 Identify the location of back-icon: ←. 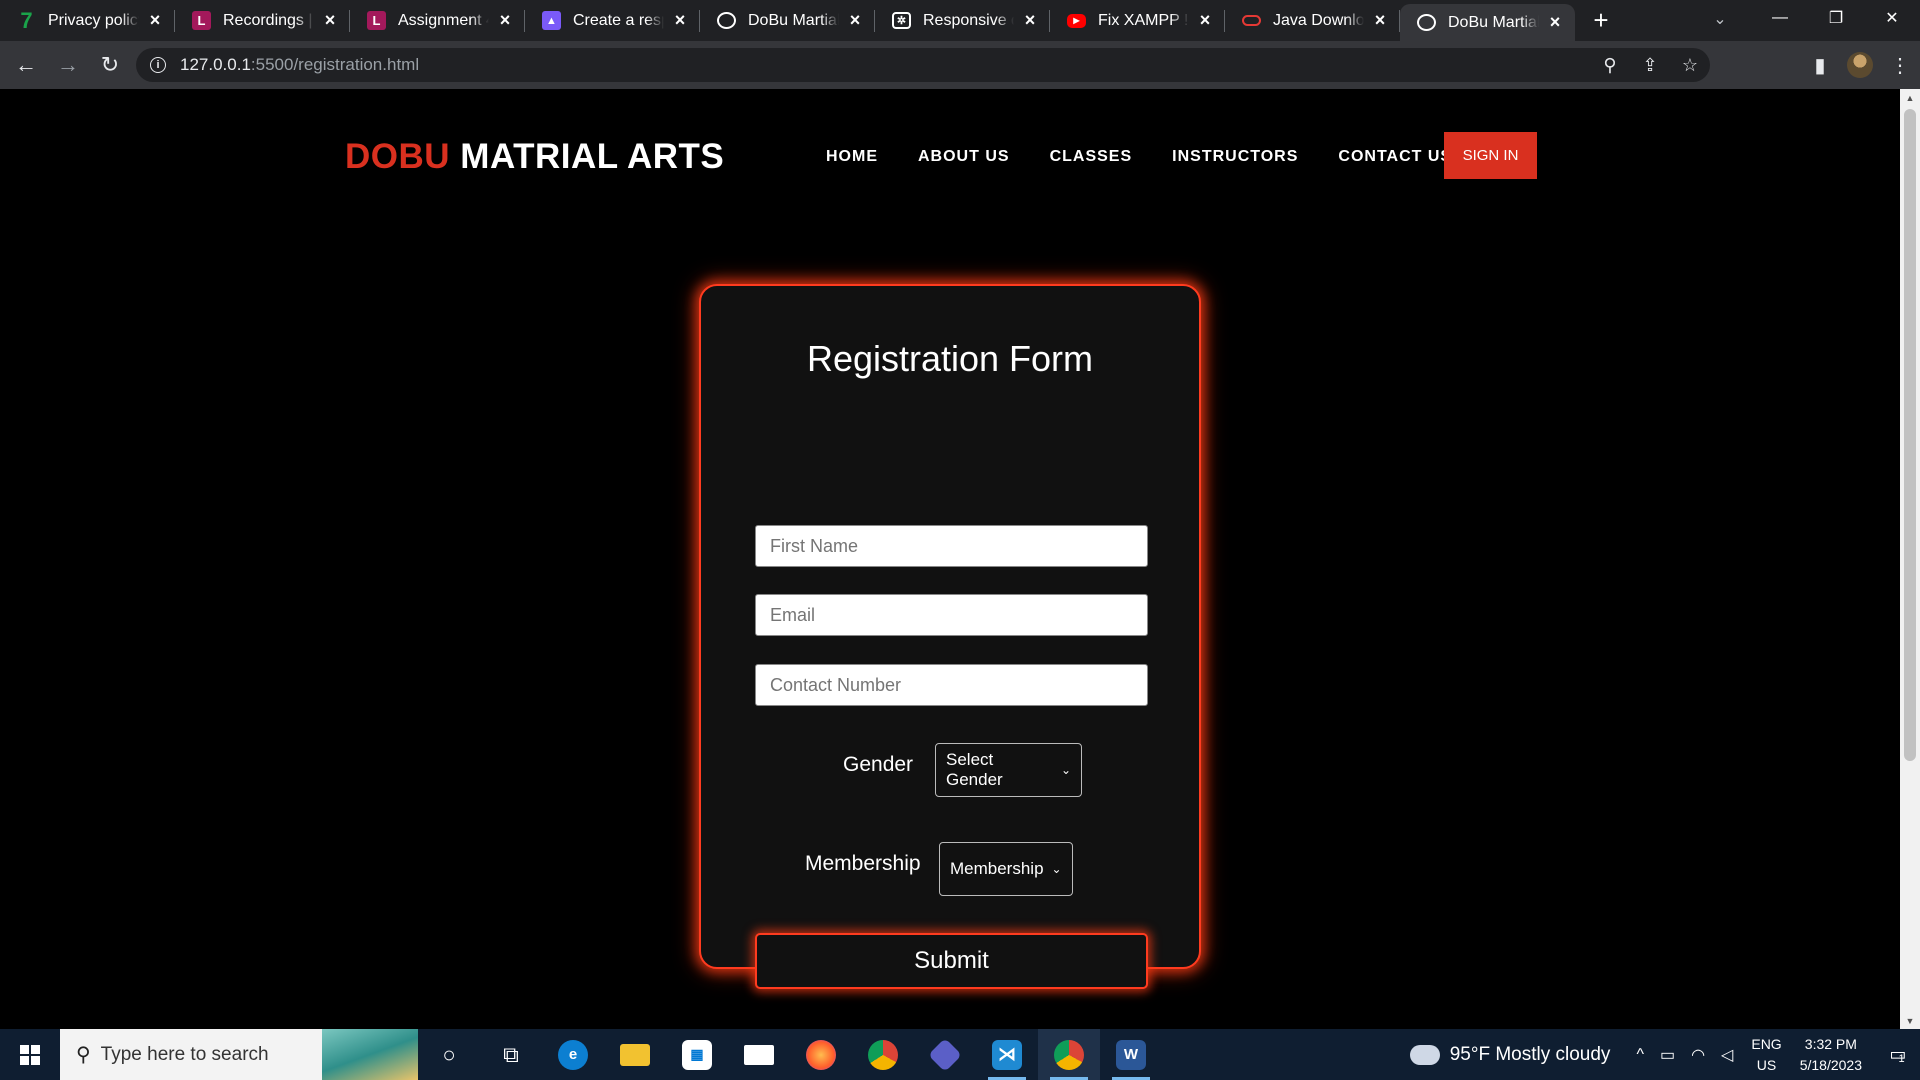
(26, 65).